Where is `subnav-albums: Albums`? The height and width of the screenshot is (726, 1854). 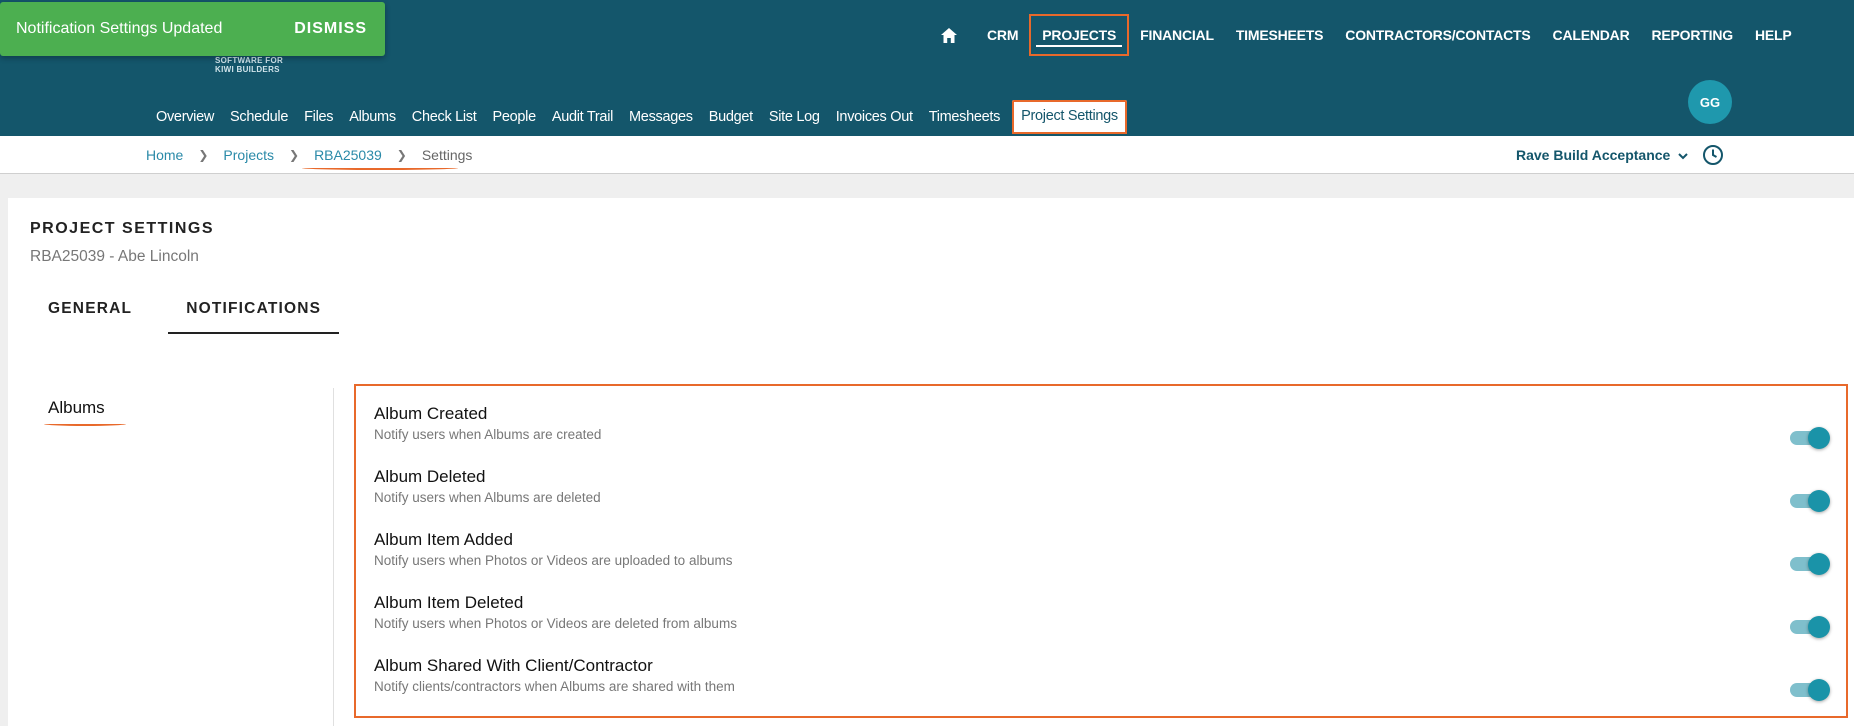 subnav-albums: Albums is located at coordinates (372, 117).